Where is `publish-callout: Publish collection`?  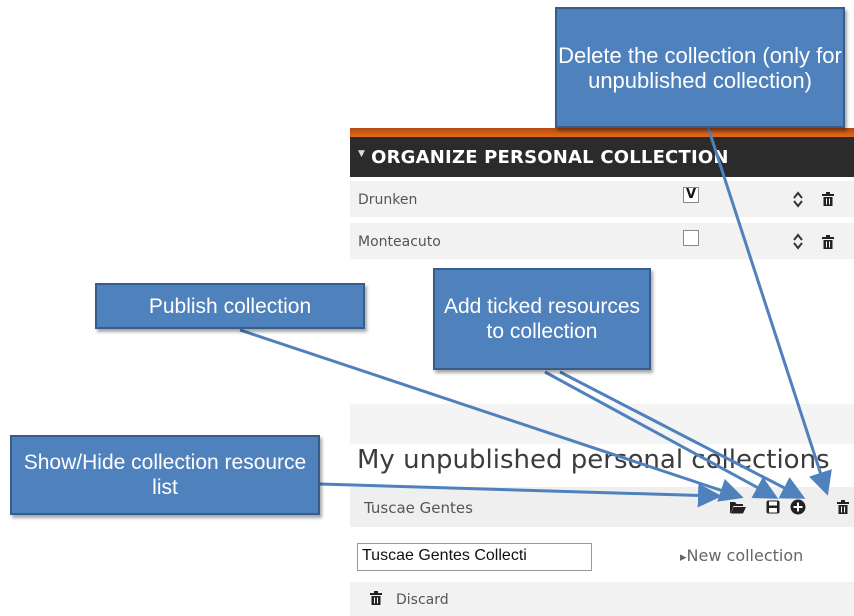
publish-callout: Publish collection is located at coordinates (230, 306).